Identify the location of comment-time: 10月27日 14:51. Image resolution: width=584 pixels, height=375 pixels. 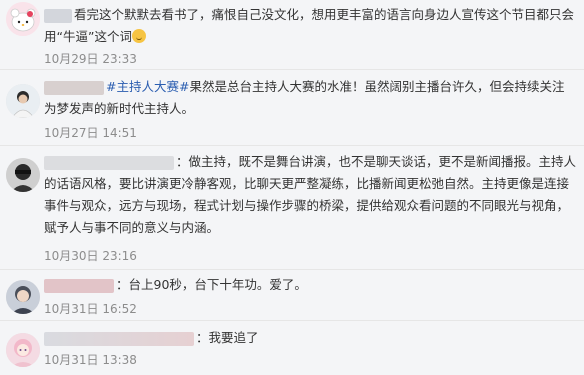
(90, 133).